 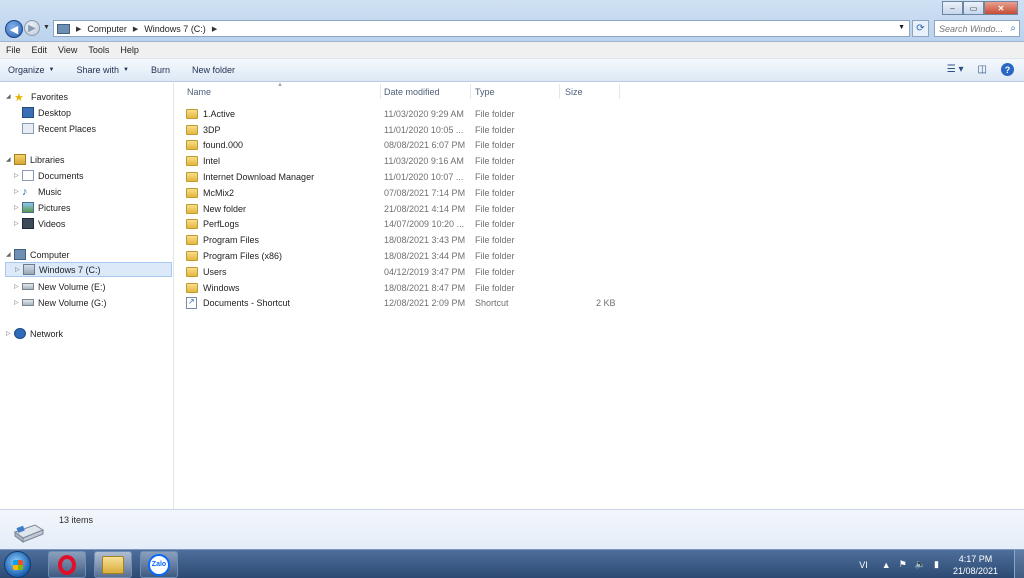 What do you see at coordinates (886, 565) in the screenshot?
I see `show-hidden-icons-icon: ▲` at bounding box center [886, 565].